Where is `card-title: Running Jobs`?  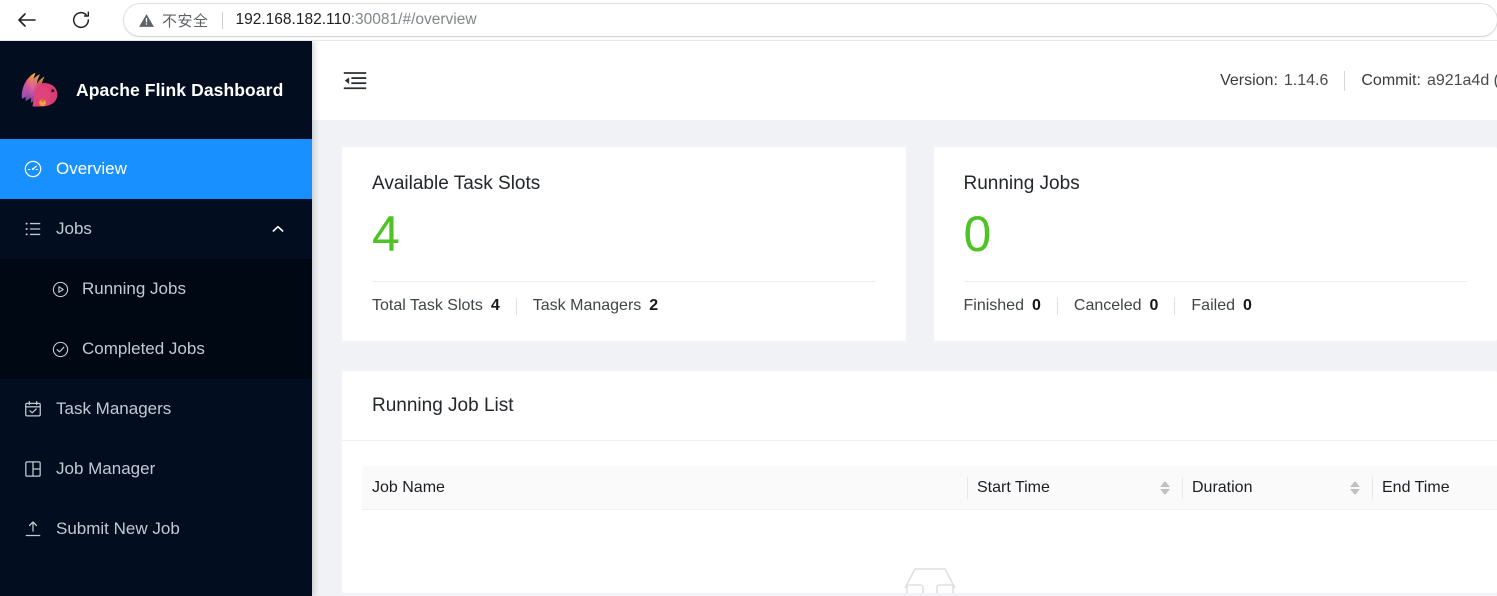
card-title: Running Jobs is located at coordinates (1021, 183).